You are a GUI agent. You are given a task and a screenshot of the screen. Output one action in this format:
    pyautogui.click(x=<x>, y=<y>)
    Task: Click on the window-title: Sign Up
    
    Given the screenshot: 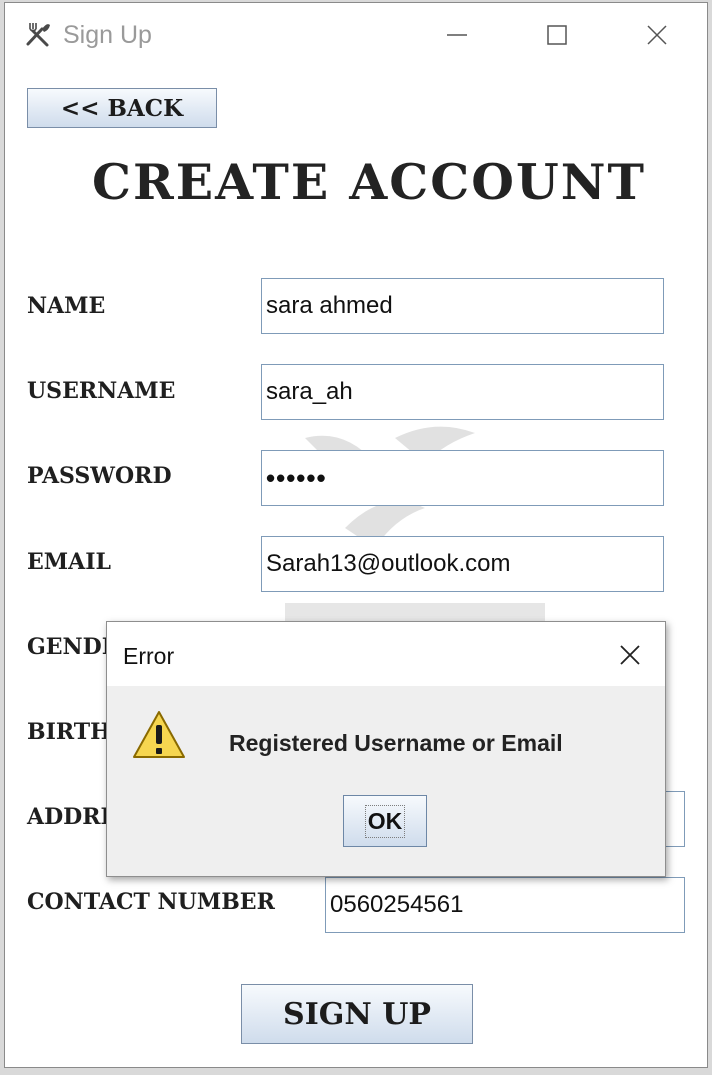 What is the action you would take?
    pyautogui.click(x=107, y=35)
    